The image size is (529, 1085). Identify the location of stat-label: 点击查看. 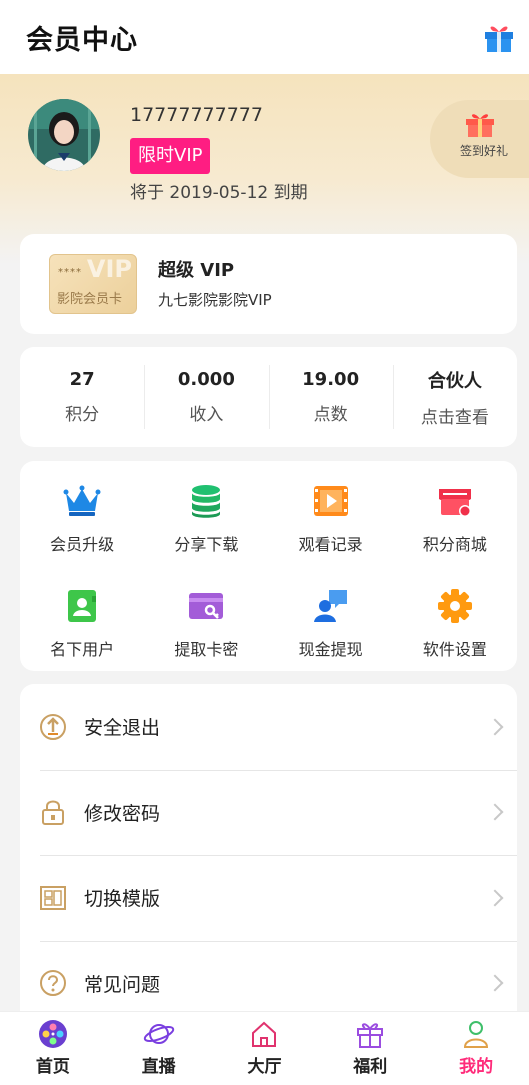
(454, 417).